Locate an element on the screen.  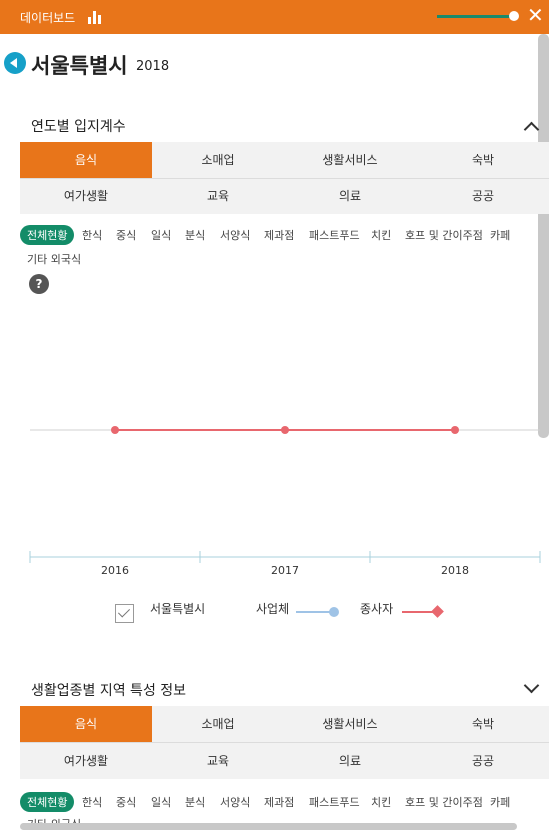
back-button is located at coordinates (15, 63).